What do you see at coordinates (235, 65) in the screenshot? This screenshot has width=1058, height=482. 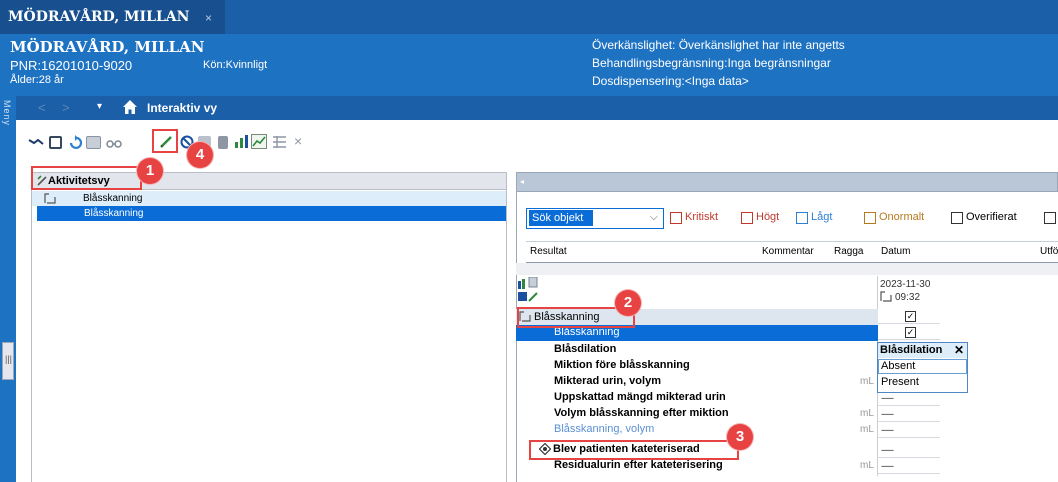 I see `patient-gender: Kön:Kvinnligt` at bounding box center [235, 65].